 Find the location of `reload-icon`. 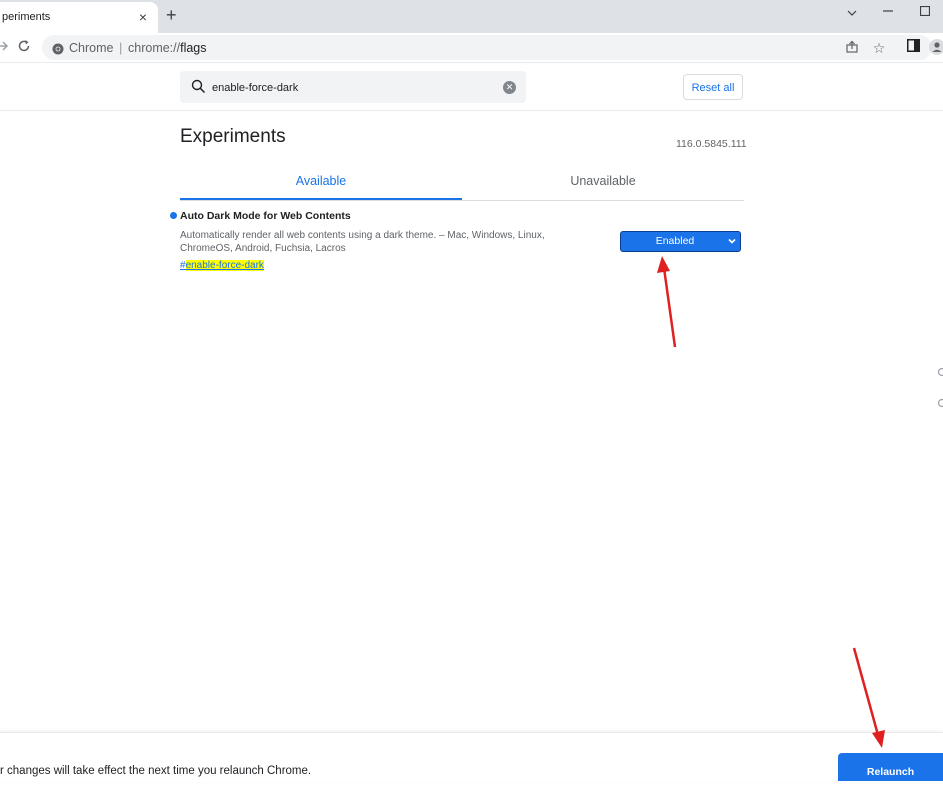

reload-icon is located at coordinates (24, 47).